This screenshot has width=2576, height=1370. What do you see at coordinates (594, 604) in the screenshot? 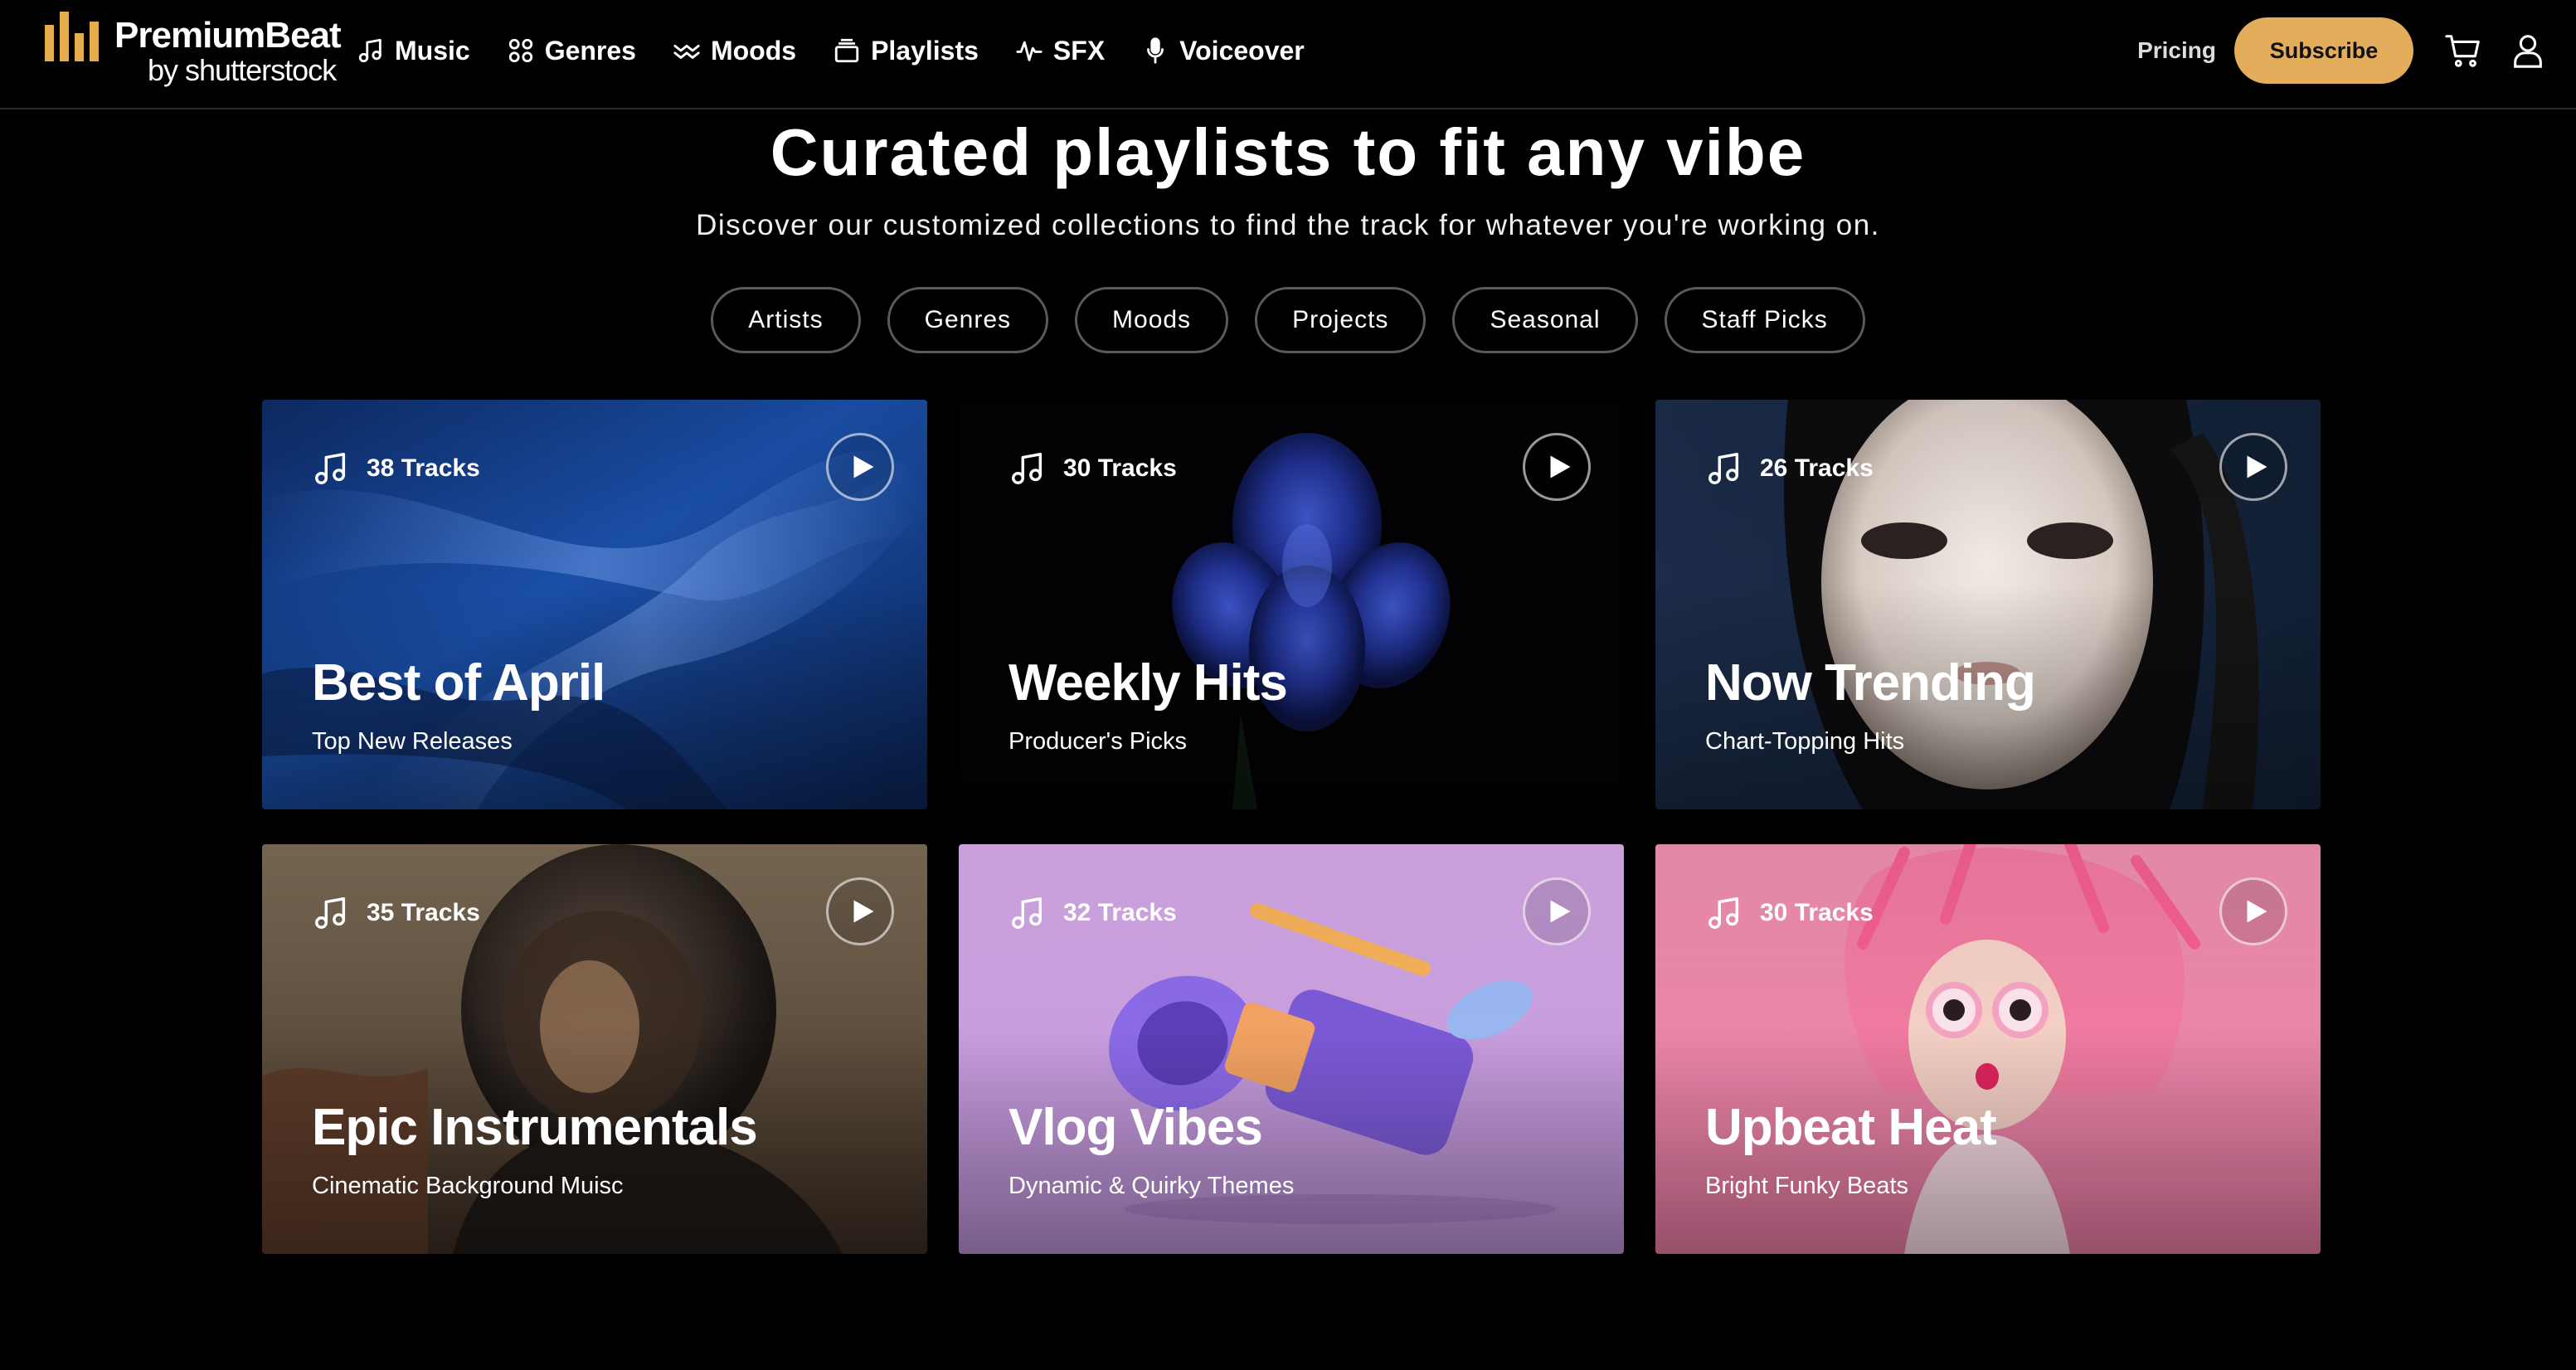
I see `playlist-card-best-of-april: 38 Tracks Best of April Top New Releases` at bounding box center [594, 604].